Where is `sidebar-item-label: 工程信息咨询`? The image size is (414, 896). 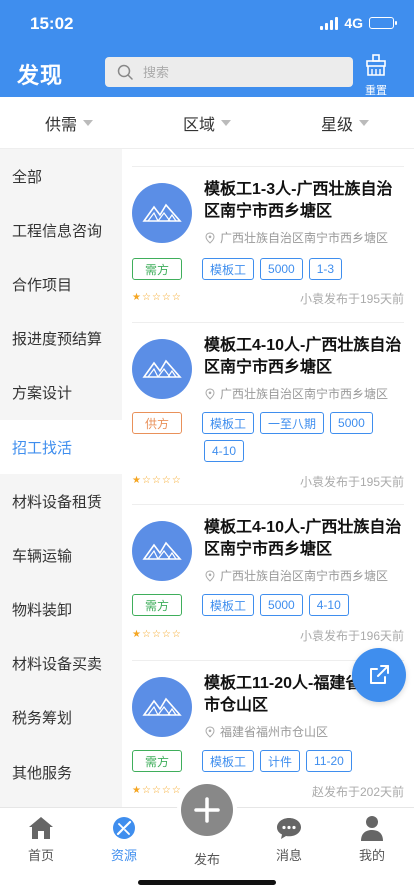
sidebar-item-label: 工程信息咨询 is located at coordinates (57, 231).